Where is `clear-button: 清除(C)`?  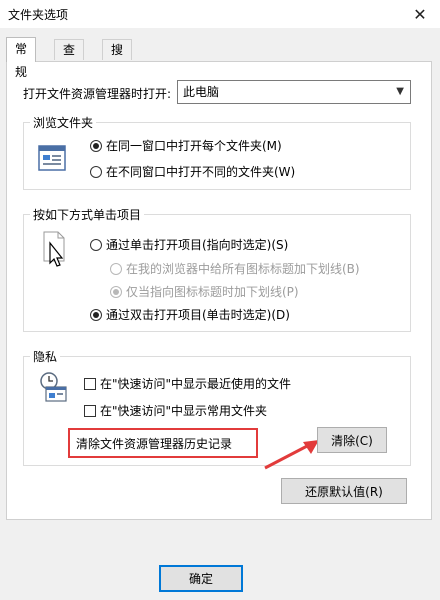 clear-button: 清除(C) is located at coordinates (352, 440).